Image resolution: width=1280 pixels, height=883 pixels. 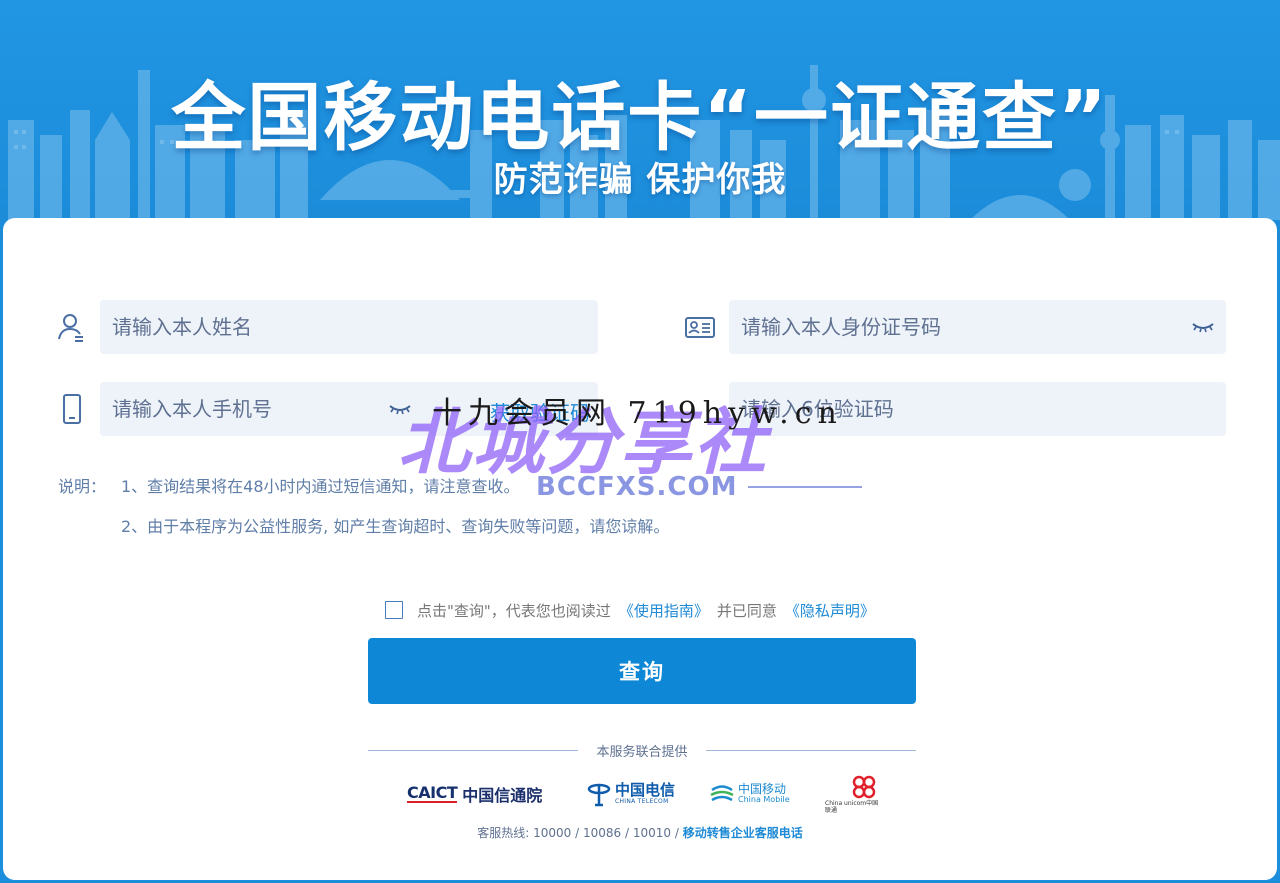 What do you see at coordinates (764, 799) in the screenshot?
I see `china-mobile-logo-en: China Mobile` at bounding box center [764, 799].